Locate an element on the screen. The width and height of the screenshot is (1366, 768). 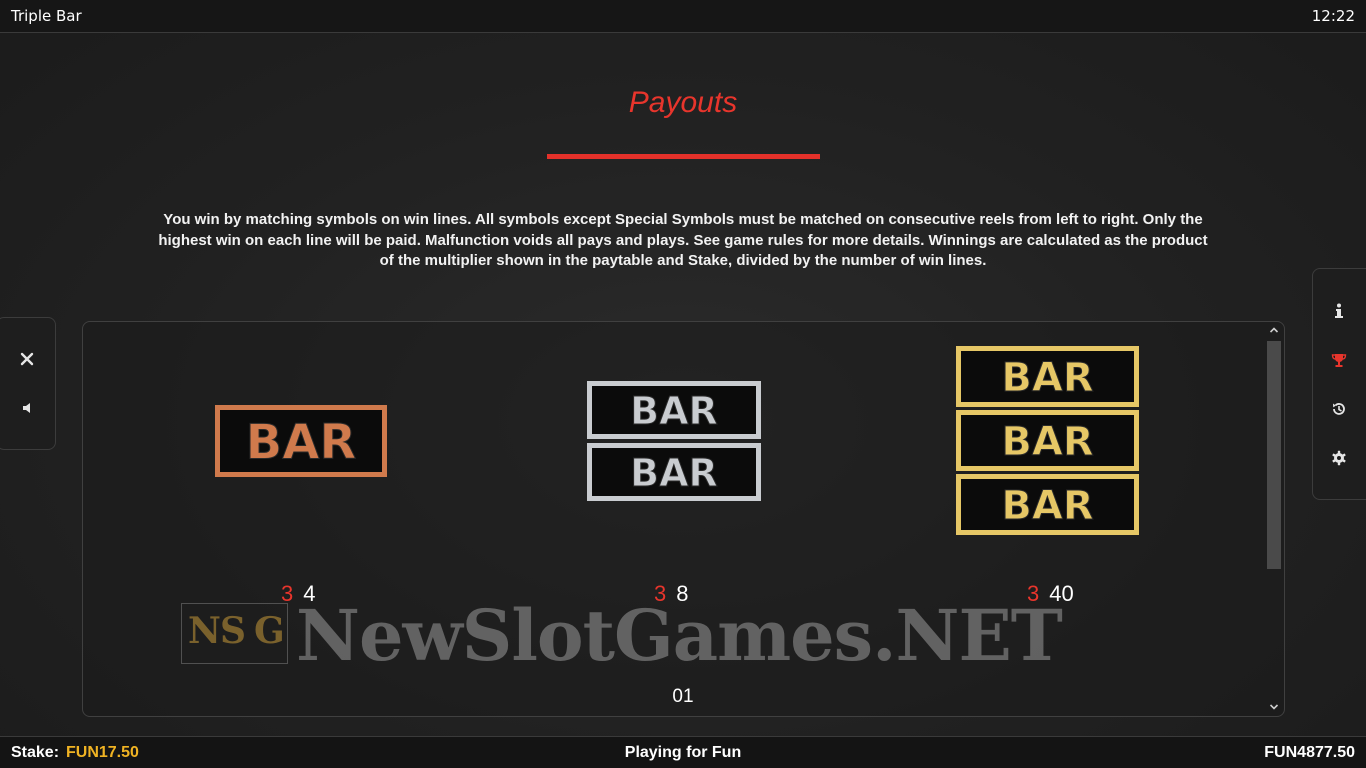
left-side-panel is located at coordinates (28, 383).